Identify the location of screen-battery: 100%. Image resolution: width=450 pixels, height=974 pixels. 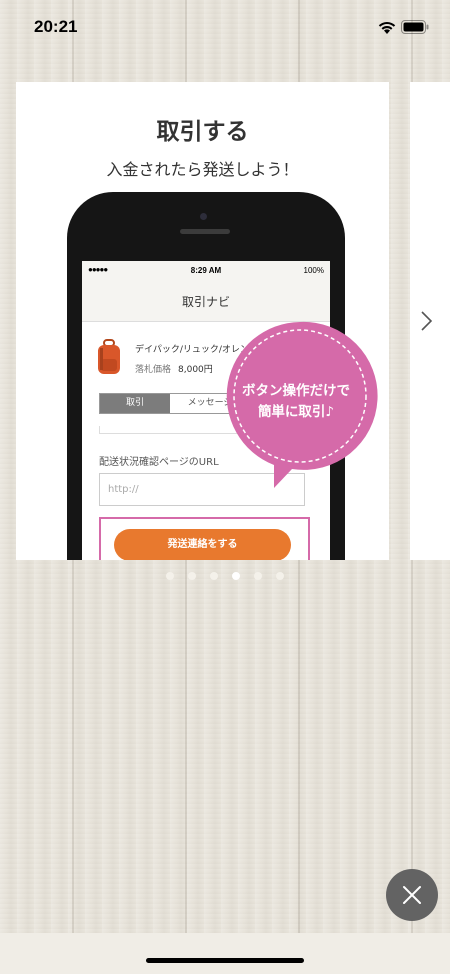
(313, 270).